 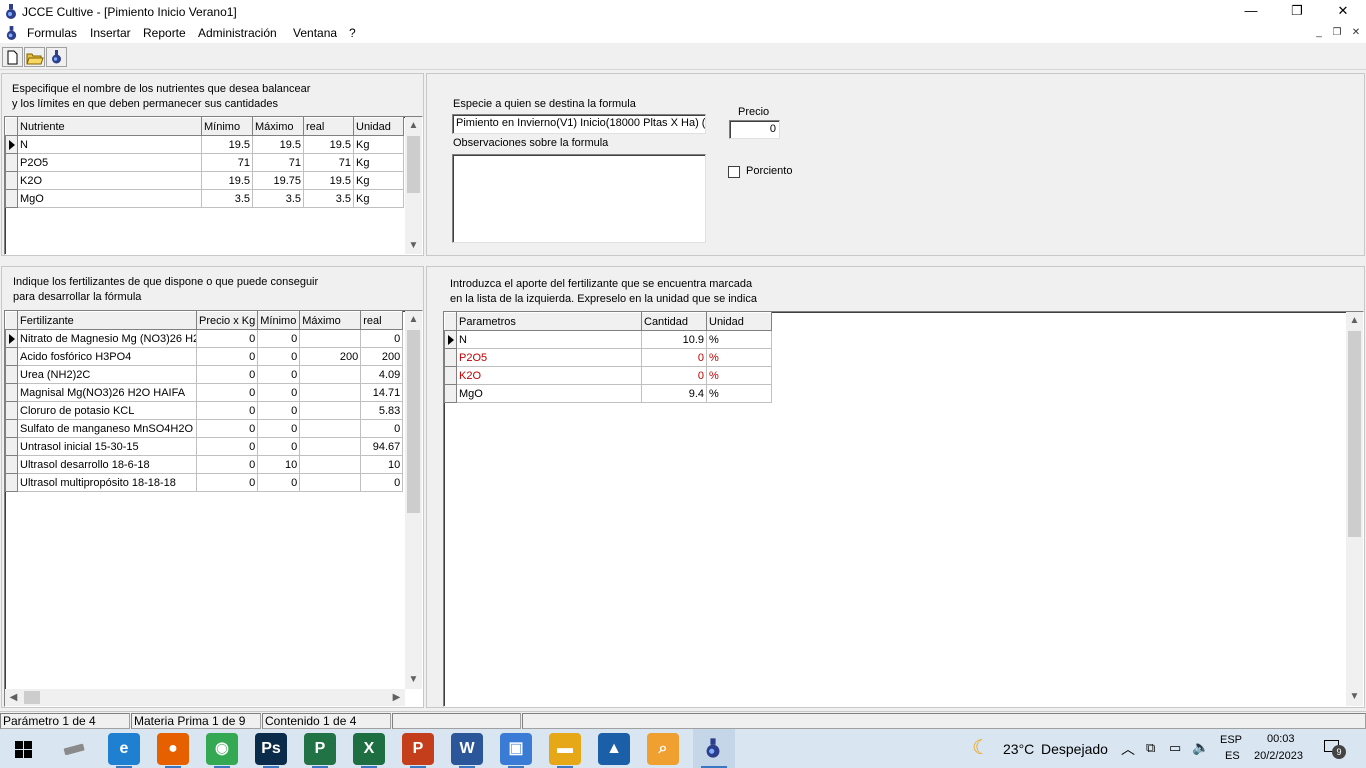 What do you see at coordinates (549, 357) in the screenshot?
I see `cell-parametro: P2O5` at bounding box center [549, 357].